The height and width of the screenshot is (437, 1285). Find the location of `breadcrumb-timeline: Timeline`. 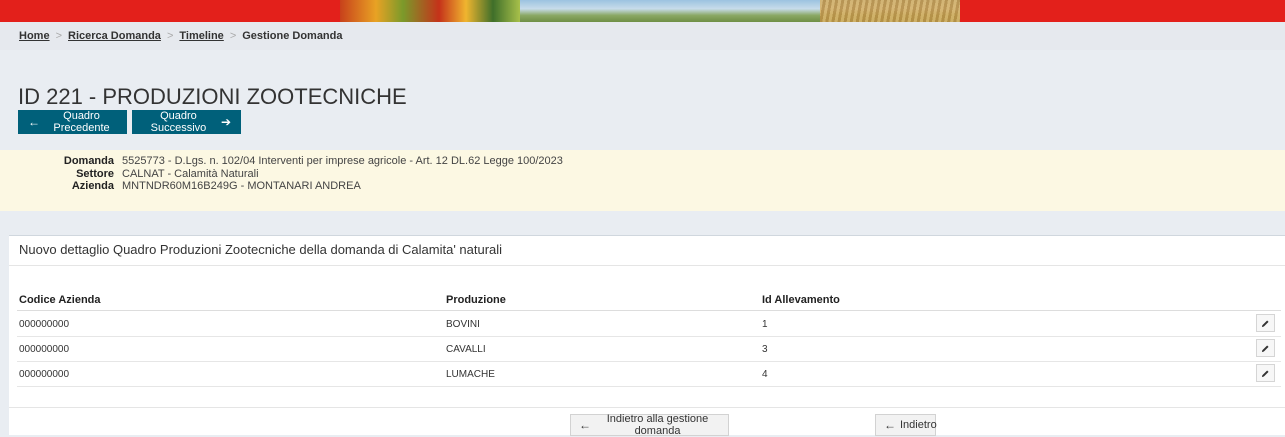

breadcrumb-timeline: Timeline is located at coordinates (201, 36).